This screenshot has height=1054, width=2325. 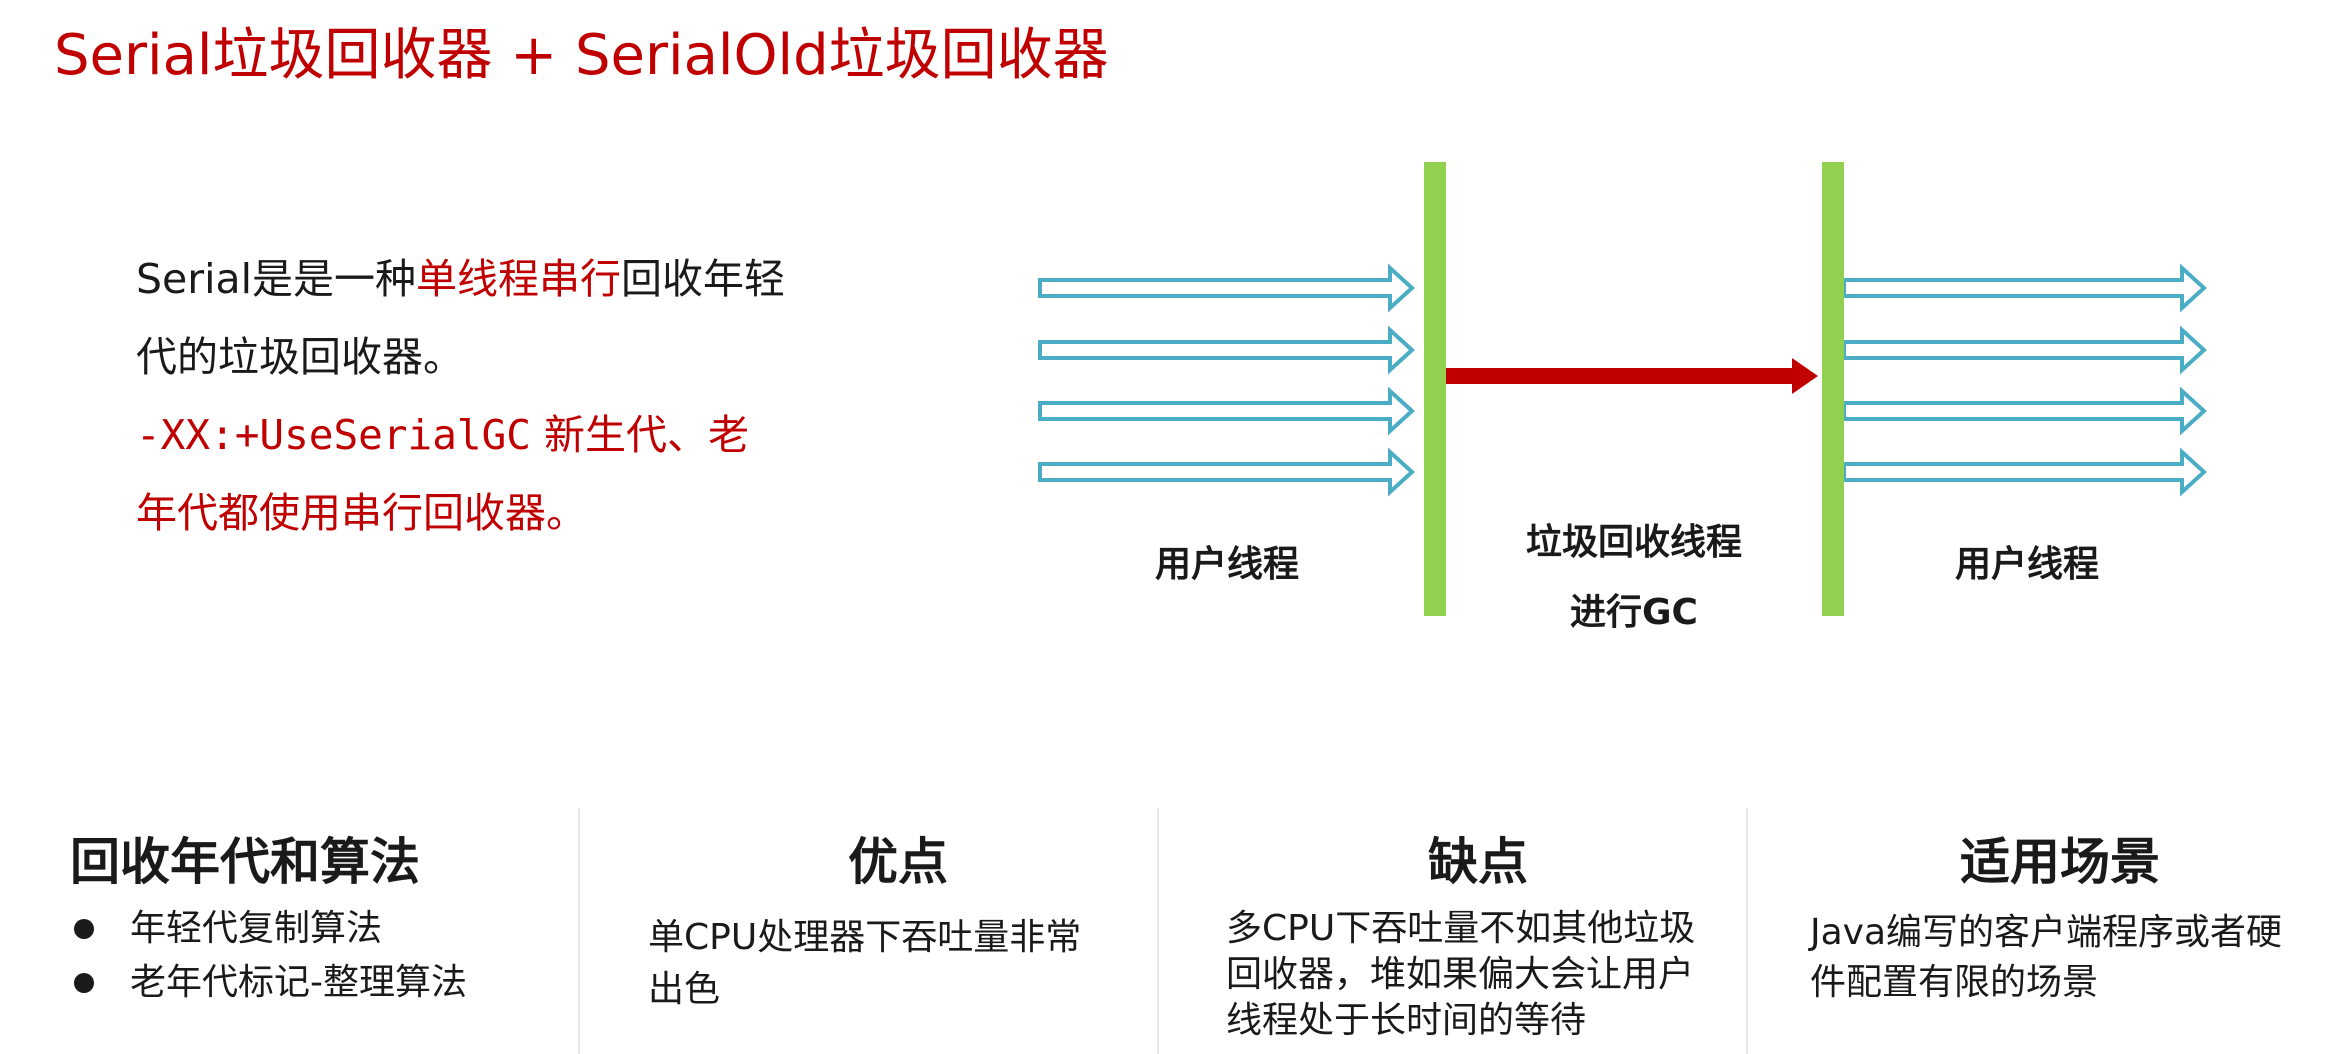 What do you see at coordinates (2046, 957) in the screenshot?
I see `scenarios-text: Java编写的客户端程序或者硬件配置有限的场景` at bounding box center [2046, 957].